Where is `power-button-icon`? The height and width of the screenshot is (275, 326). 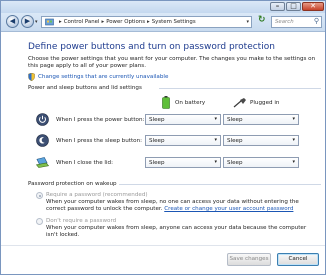 power-button-icon is located at coordinates (42, 119).